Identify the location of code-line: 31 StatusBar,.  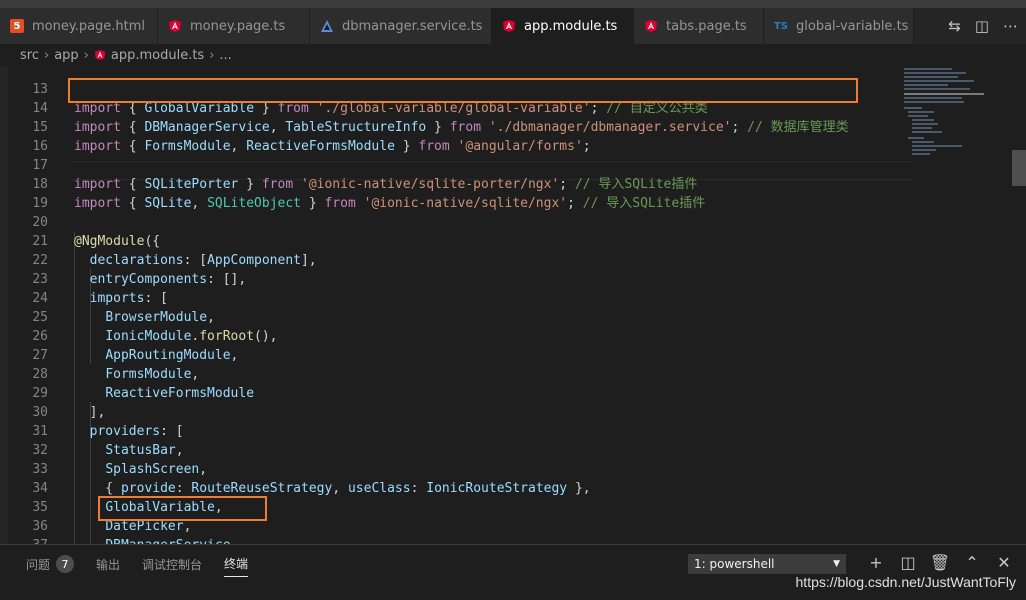
(458, 430).